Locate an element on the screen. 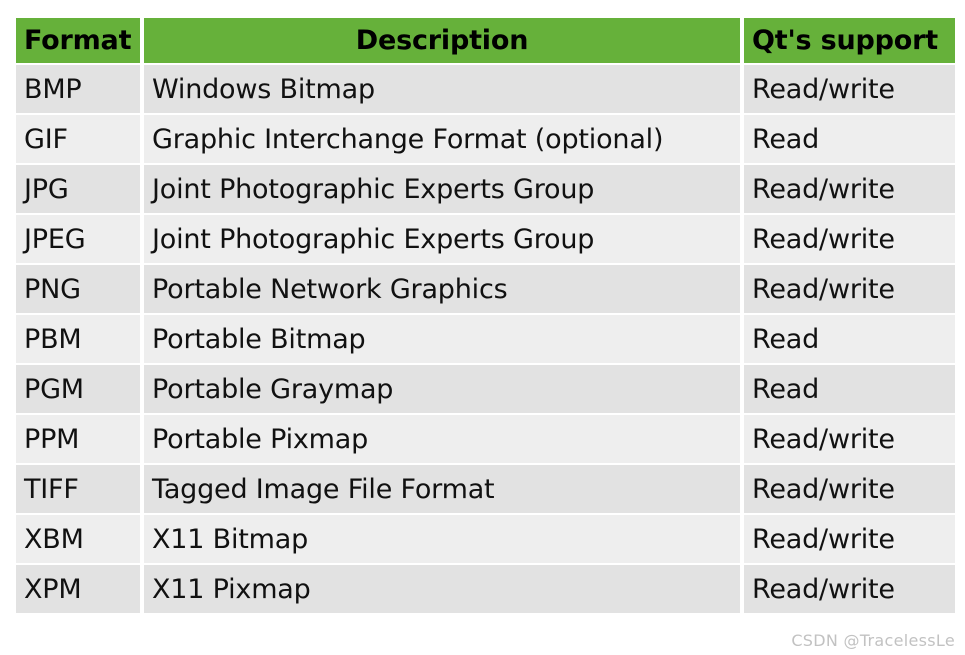  cell-format: XPM is located at coordinates (78, 589).